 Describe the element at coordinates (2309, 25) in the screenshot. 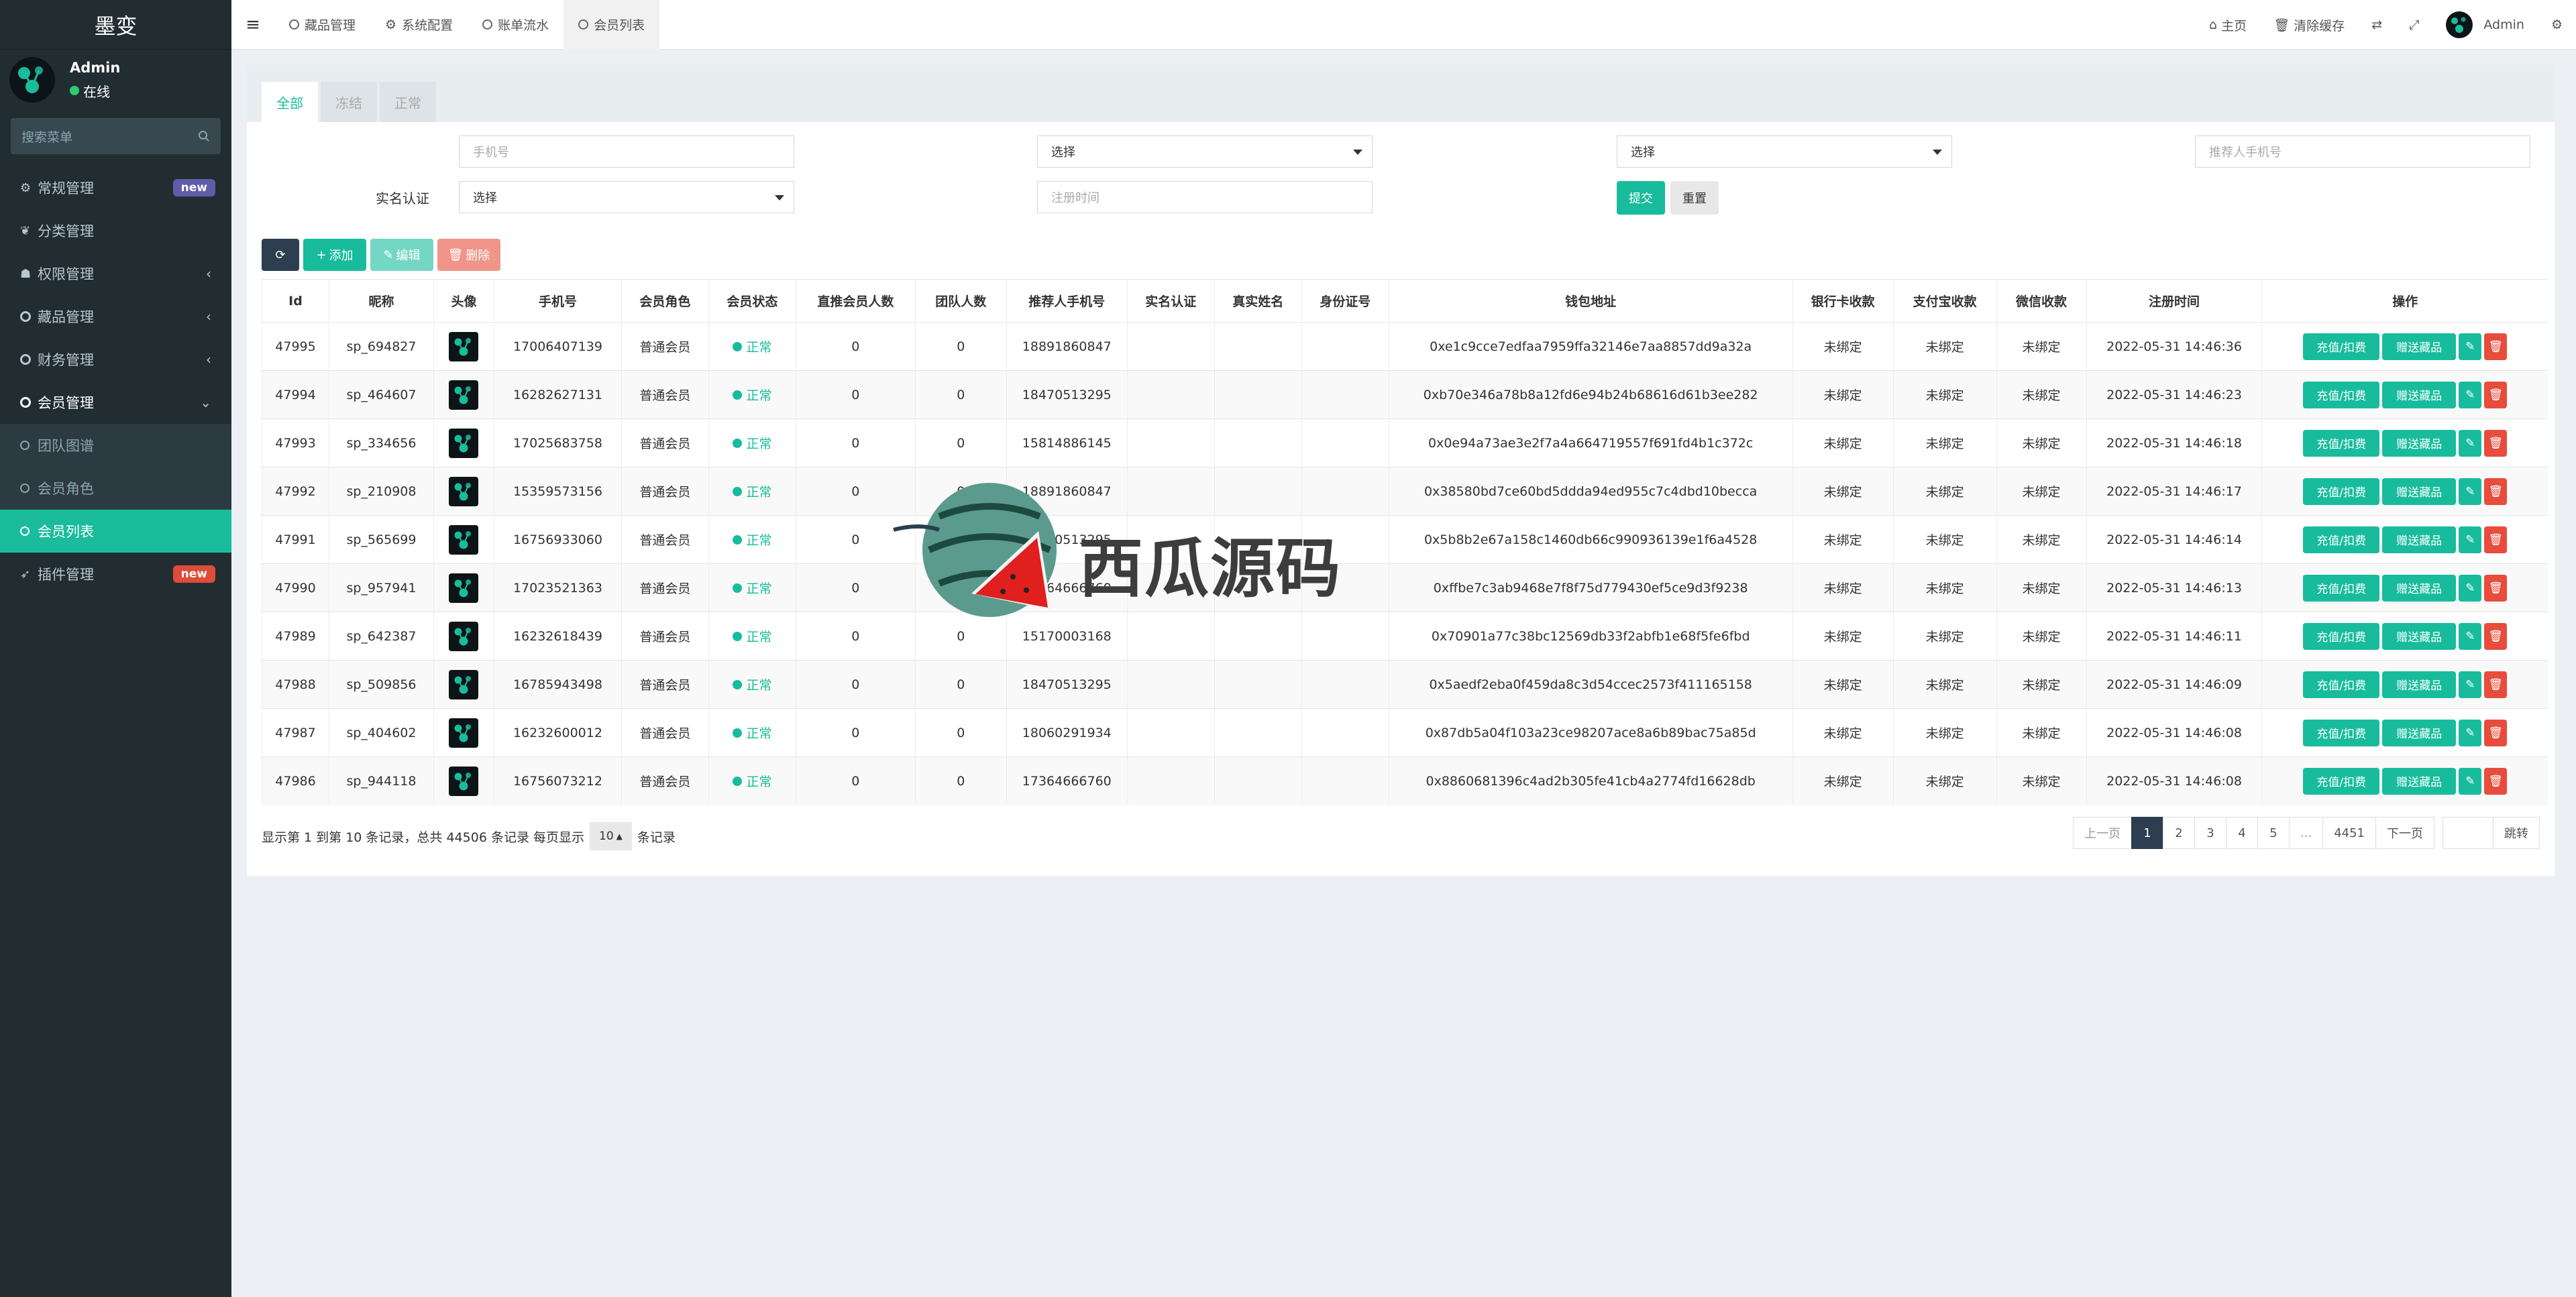

I see `clear-cache-button: 🗑 清除缓存` at that location.